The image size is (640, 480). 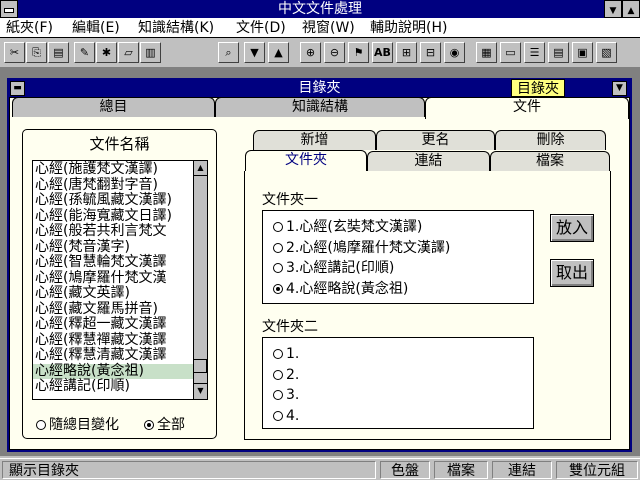 I want to click on doc4-button: ▣, so click(x=582, y=52).